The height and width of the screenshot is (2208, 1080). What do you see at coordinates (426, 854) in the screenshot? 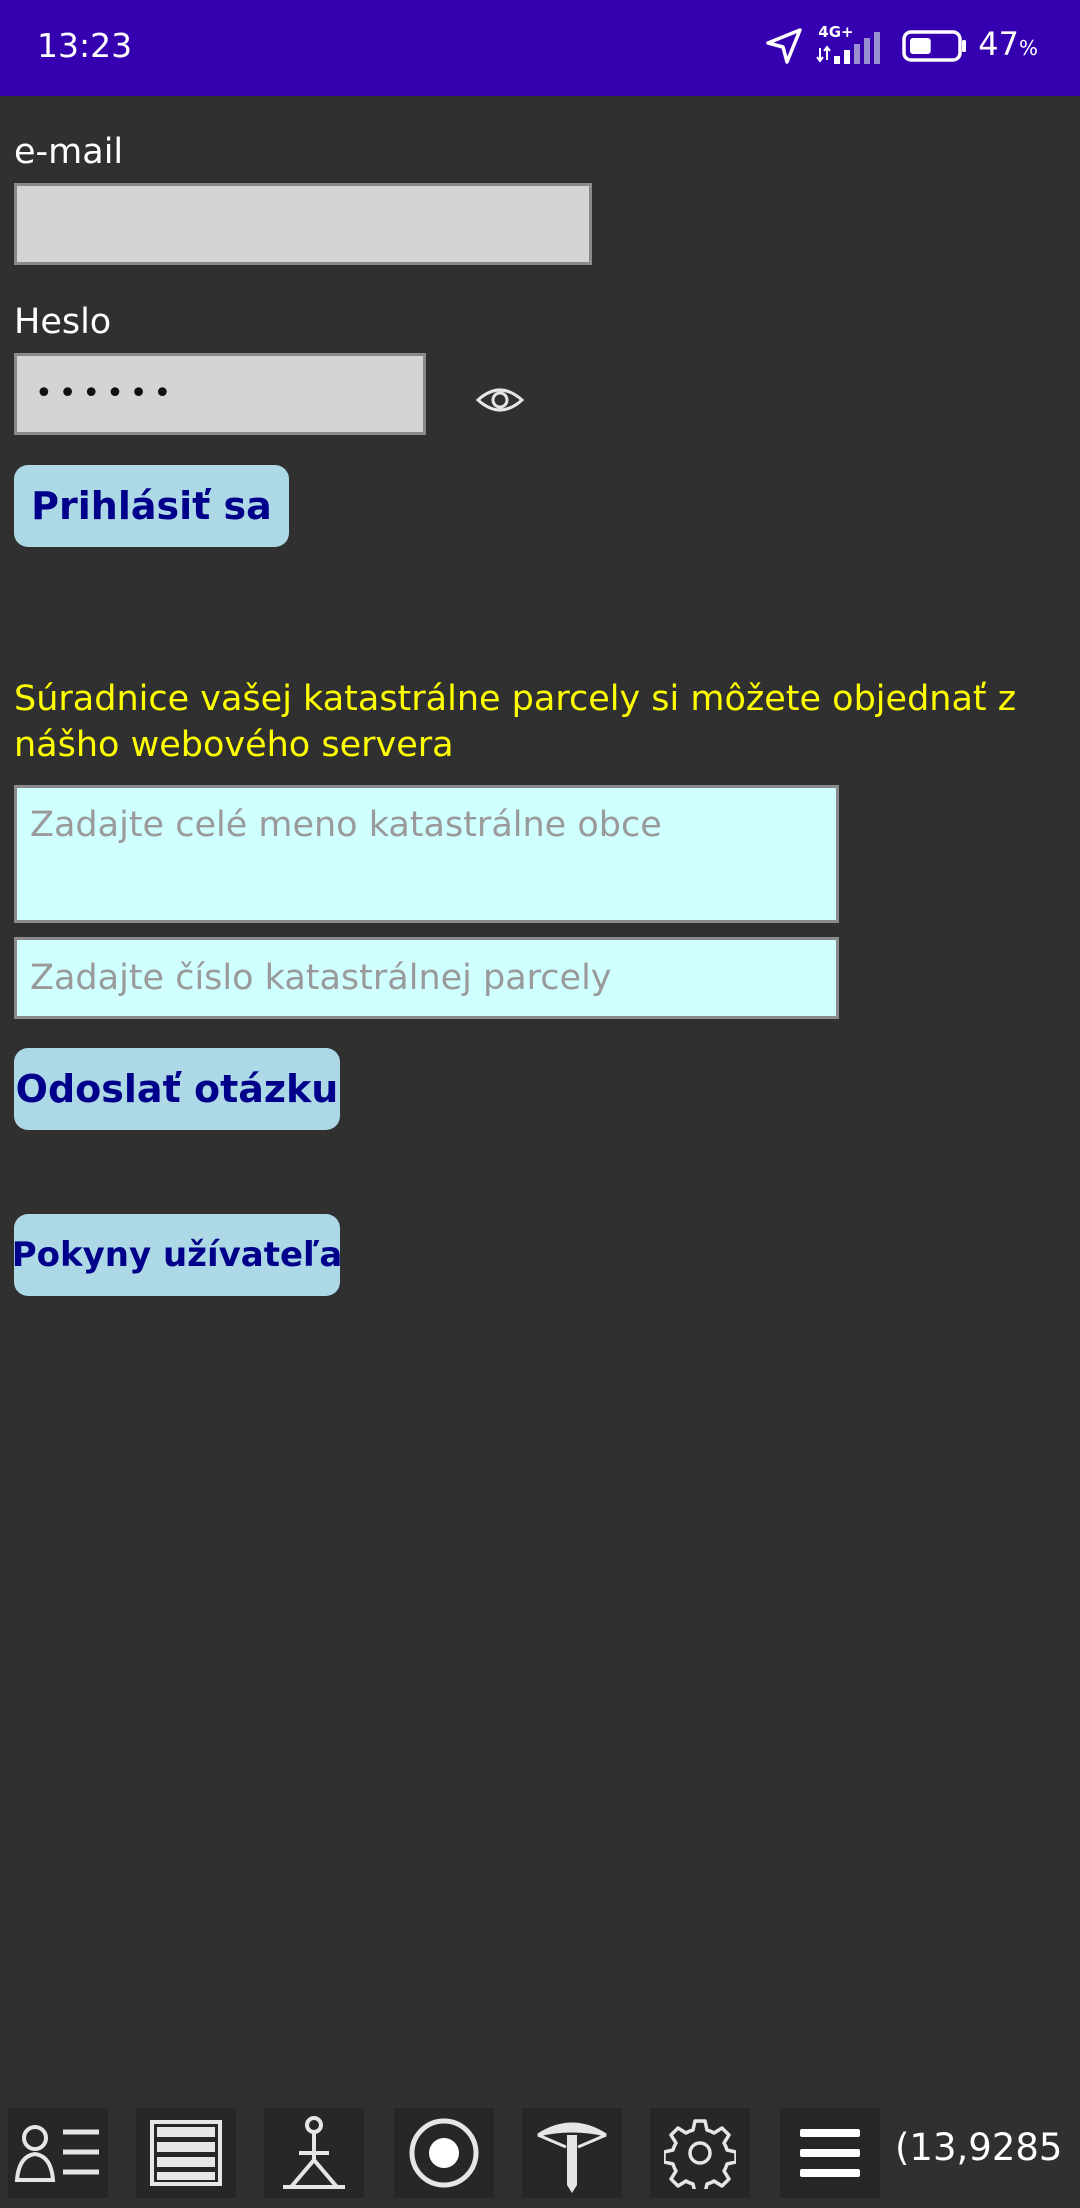
I see `cadastral-area-input` at bounding box center [426, 854].